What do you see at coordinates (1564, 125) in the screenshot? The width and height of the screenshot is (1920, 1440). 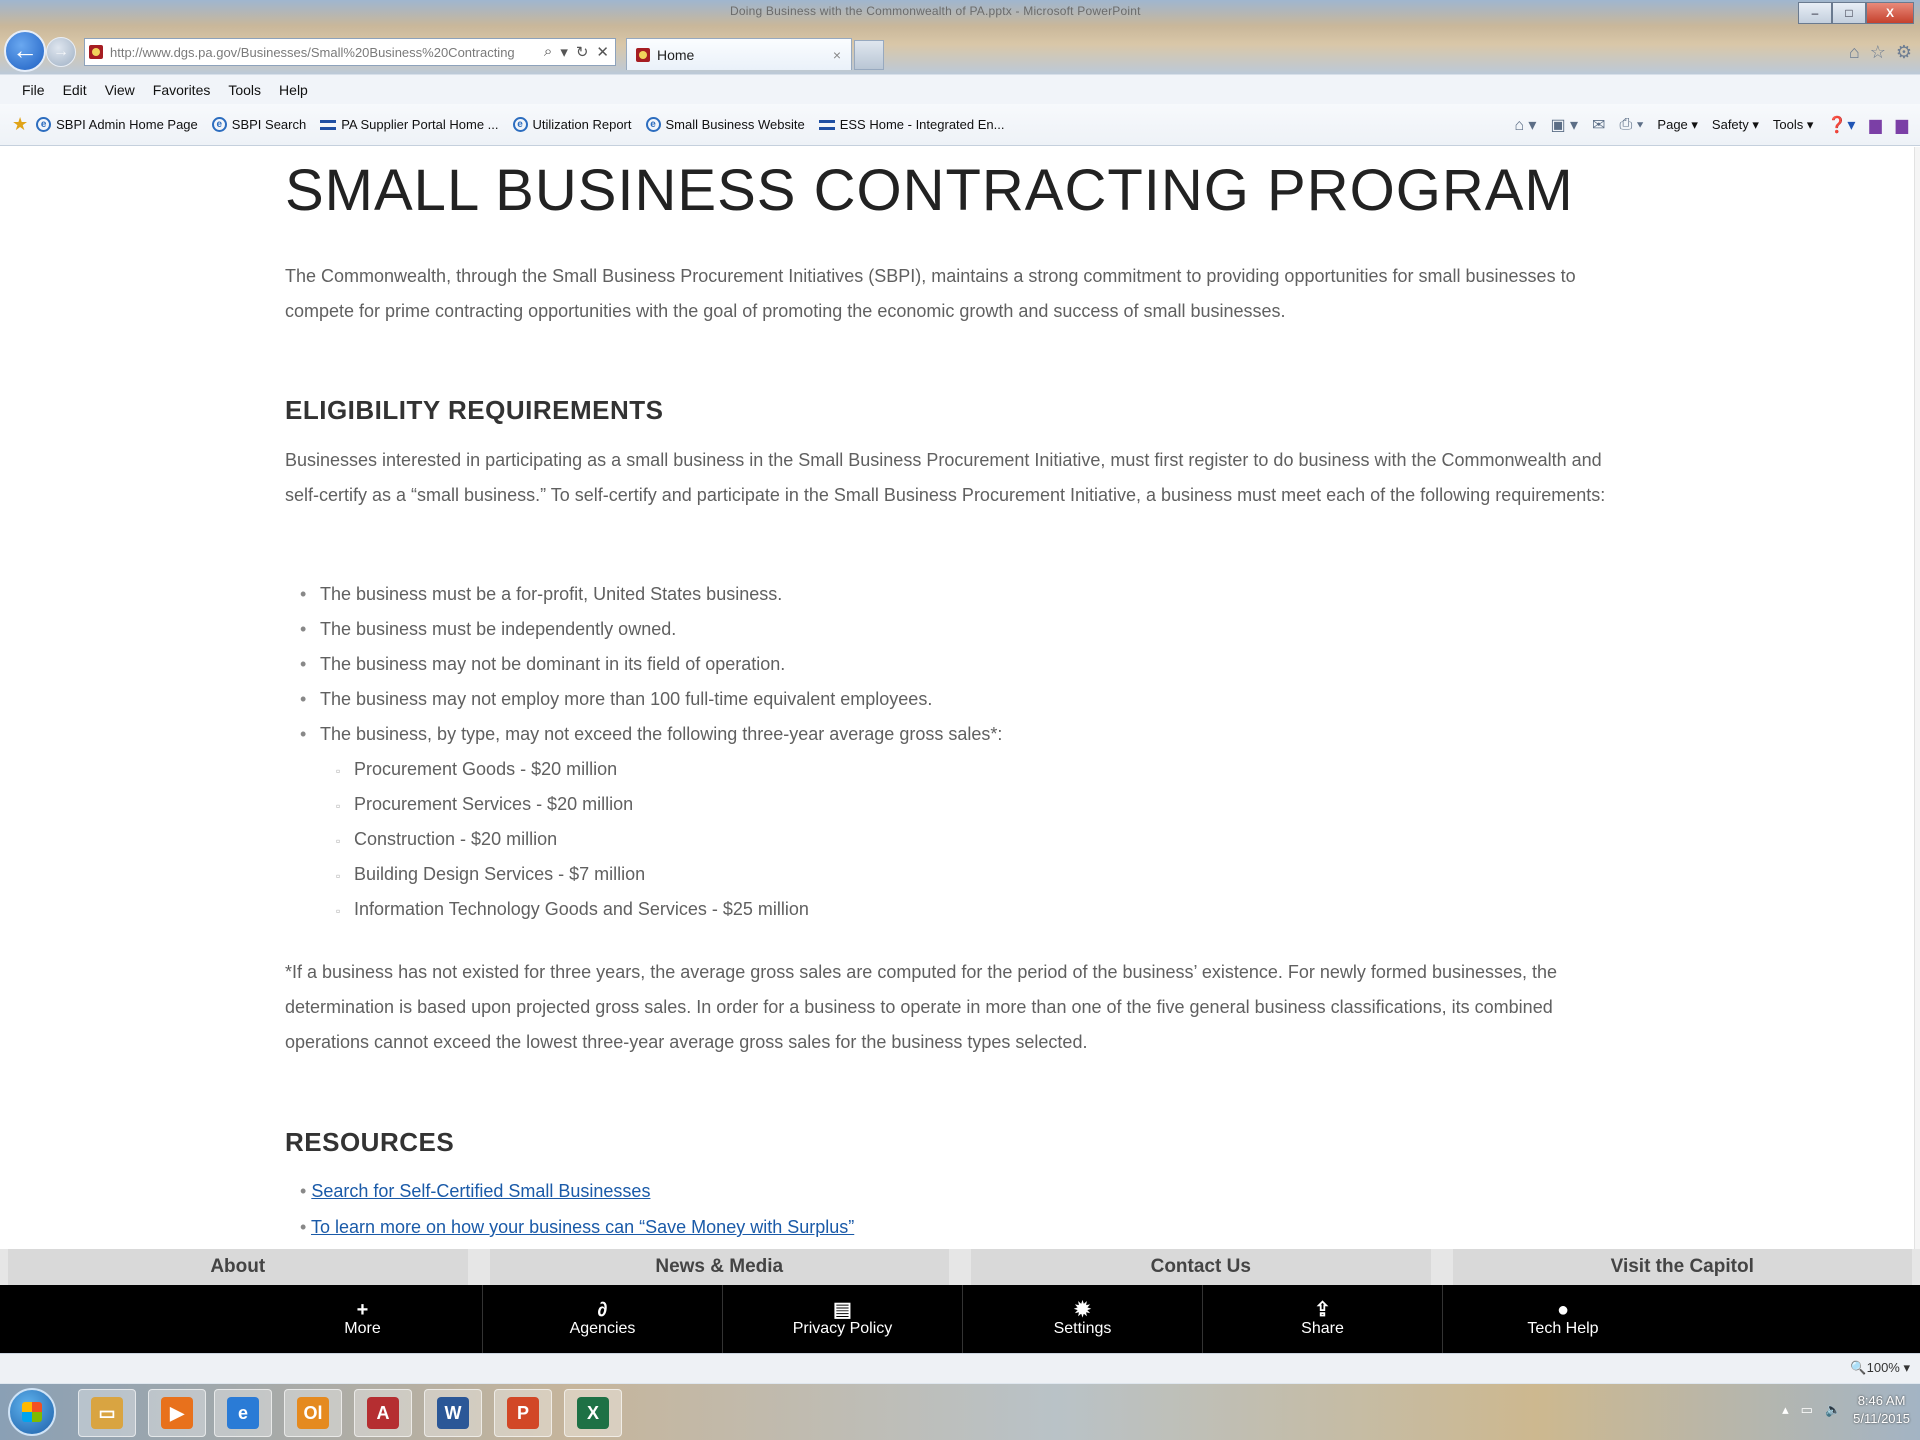 I see `feeds-icon: ▣ ▾` at bounding box center [1564, 125].